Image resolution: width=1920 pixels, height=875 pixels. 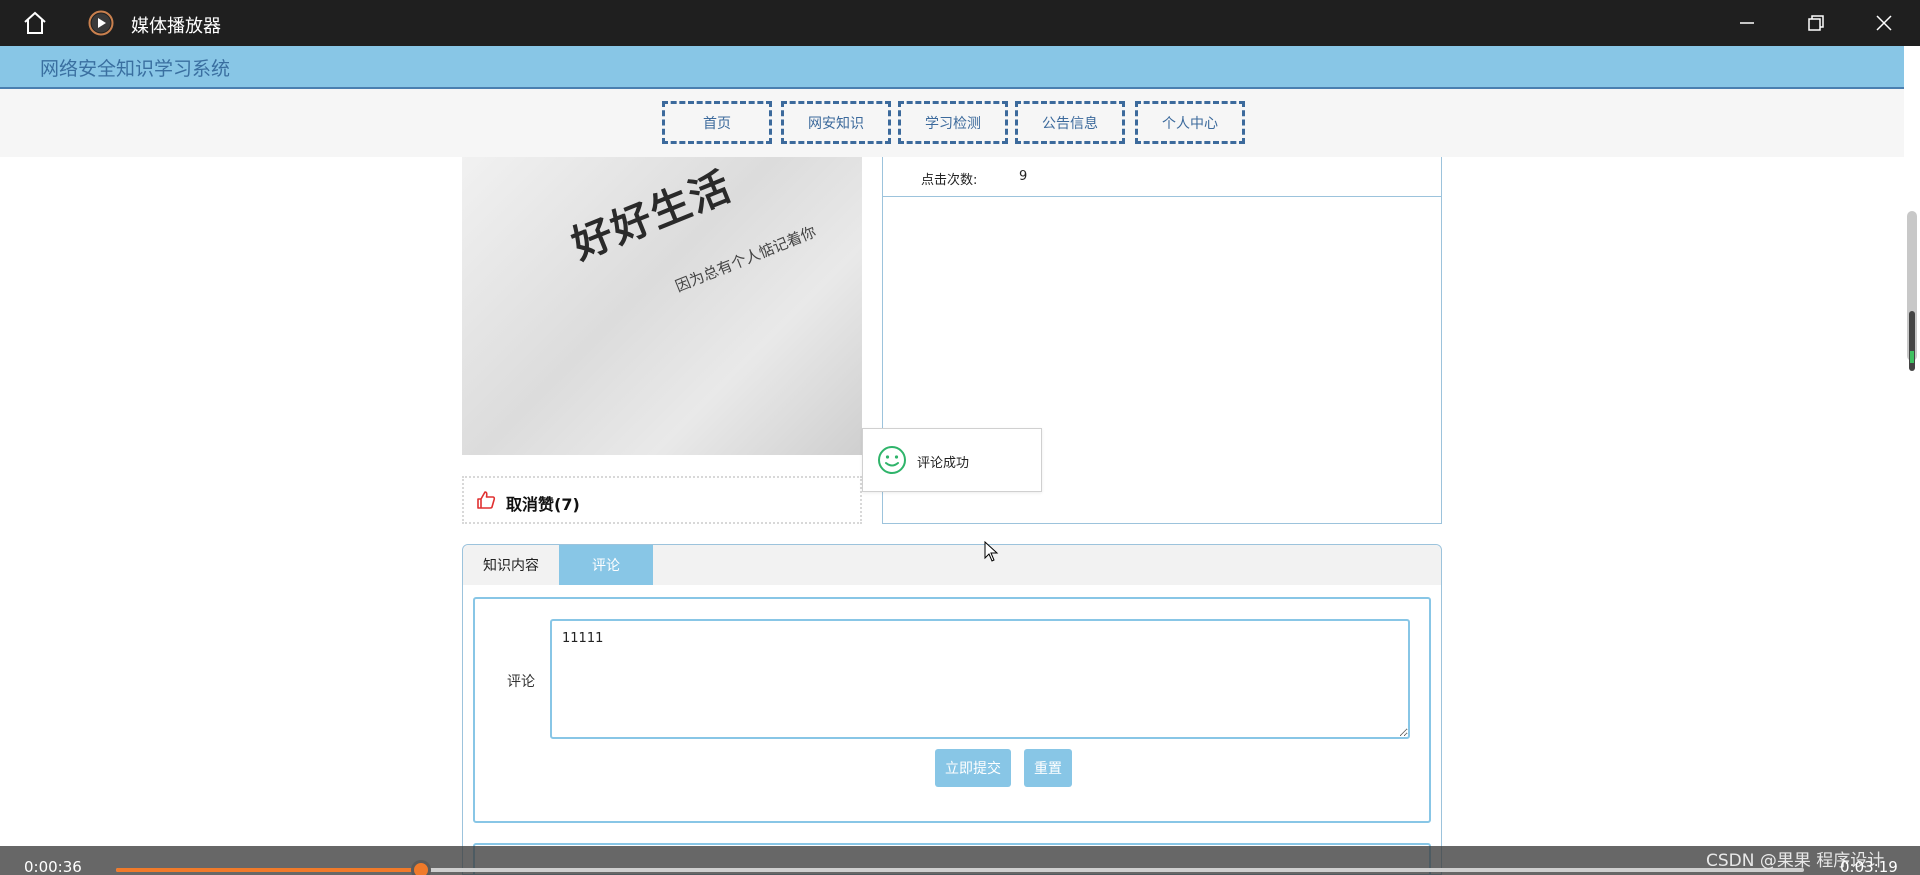 What do you see at coordinates (652, 216) in the screenshot?
I see `image-text-main: 好好生活` at bounding box center [652, 216].